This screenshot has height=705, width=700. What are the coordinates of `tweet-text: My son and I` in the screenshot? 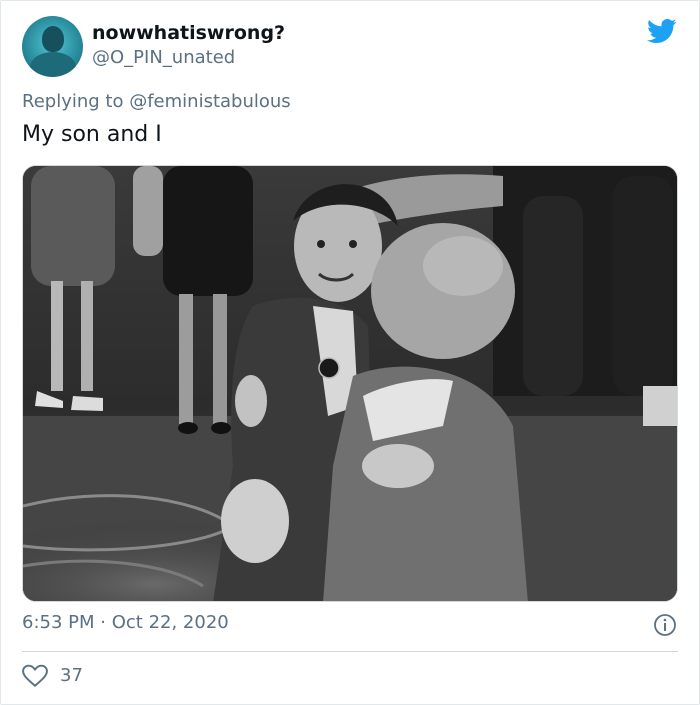 It's located at (92, 134).